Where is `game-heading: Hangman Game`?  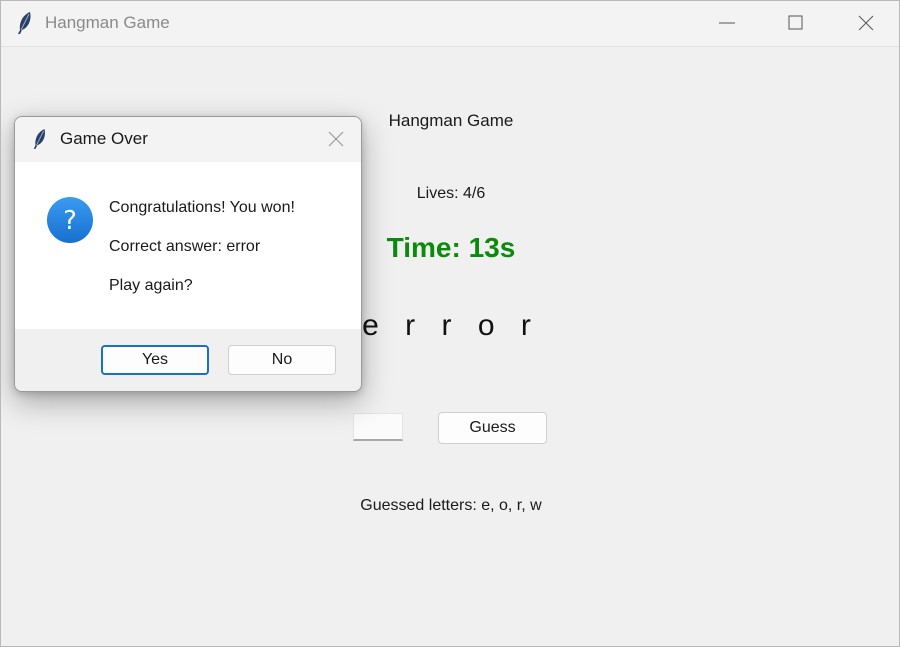
game-heading: Hangman Game is located at coordinates (451, 120).